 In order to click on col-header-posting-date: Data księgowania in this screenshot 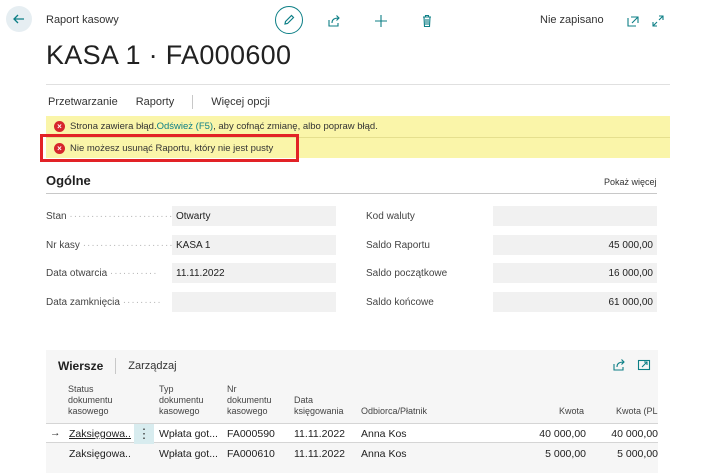, I will do `click(319, 406)`.